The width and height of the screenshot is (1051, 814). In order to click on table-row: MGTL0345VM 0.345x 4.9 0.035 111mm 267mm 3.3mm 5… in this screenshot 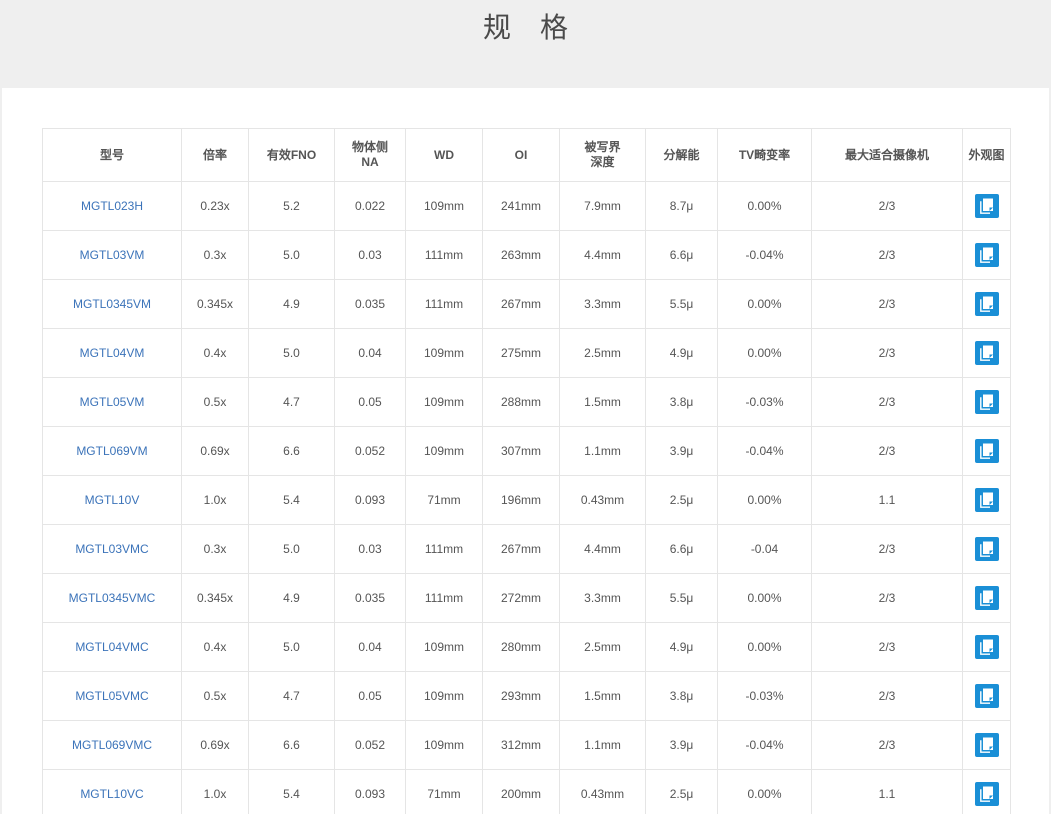, I will do `click(526, 304)`.